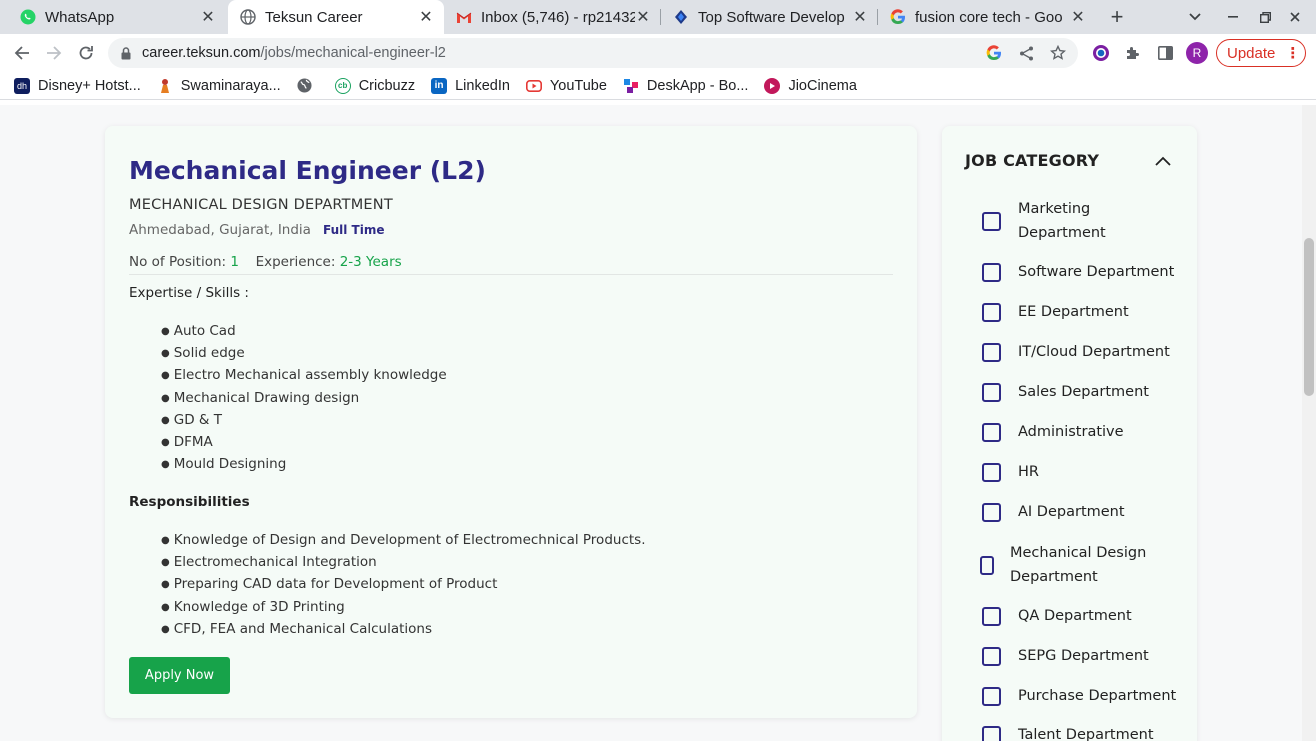  What do you see at coordinates (342, 85) in the screenshot?
I see `cricbuzz-icon: cb` at bounding box center [342, 85].